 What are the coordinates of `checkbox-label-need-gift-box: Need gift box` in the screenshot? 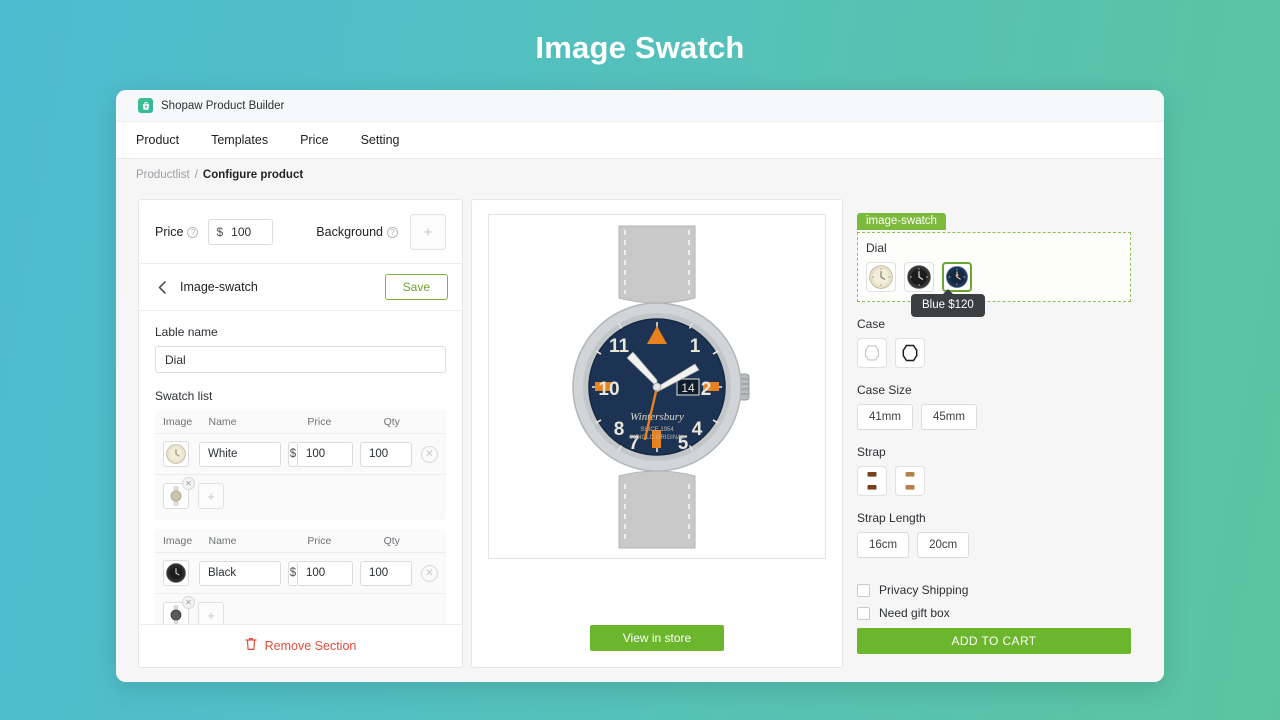 It's located at (914, 613).